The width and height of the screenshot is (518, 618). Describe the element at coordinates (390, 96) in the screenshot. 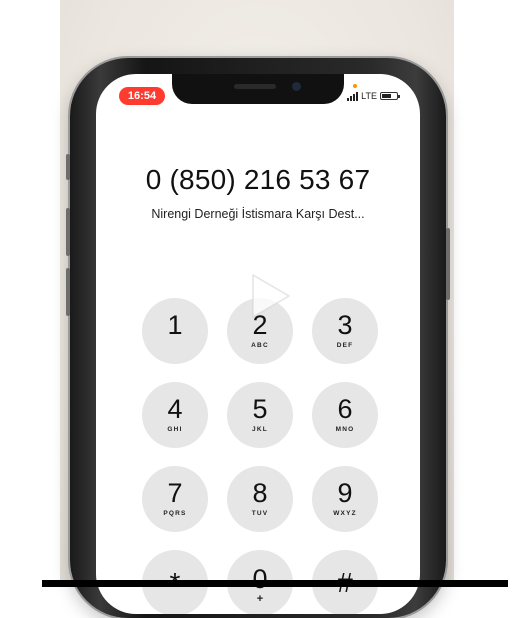

I see `battery-icon` at that location.